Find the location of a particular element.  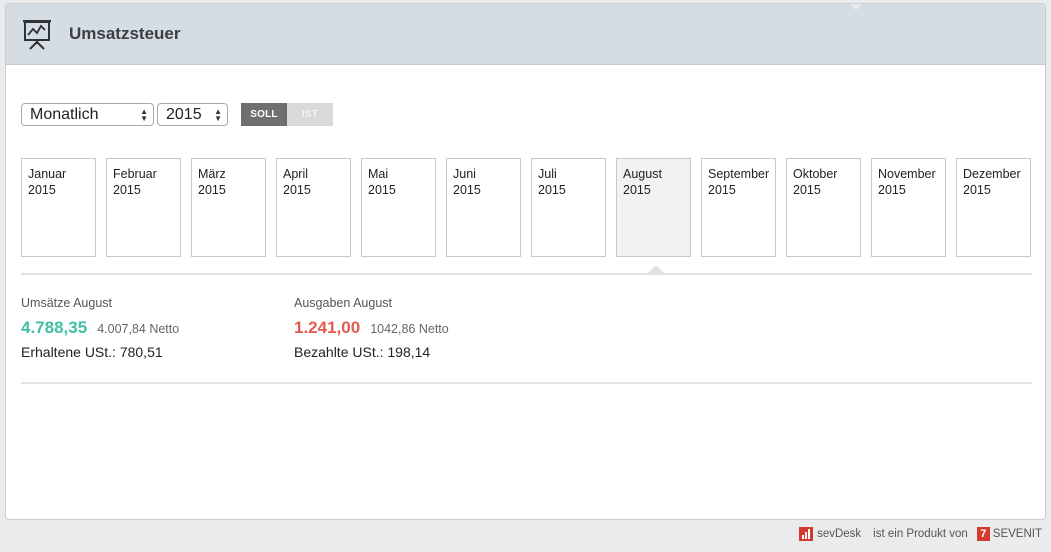

month-name: Juli is located at coordinates (547, 174).